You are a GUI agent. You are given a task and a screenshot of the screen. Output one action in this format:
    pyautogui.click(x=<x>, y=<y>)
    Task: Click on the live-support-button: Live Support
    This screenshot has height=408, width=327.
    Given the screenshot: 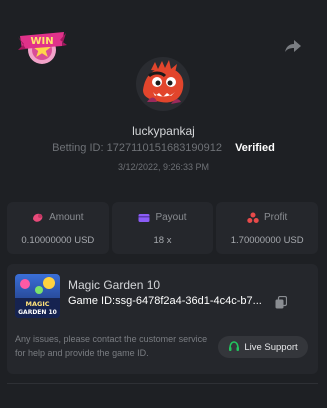 What is the action you would take?
    pyautogui.click(x=263, y=347)
    